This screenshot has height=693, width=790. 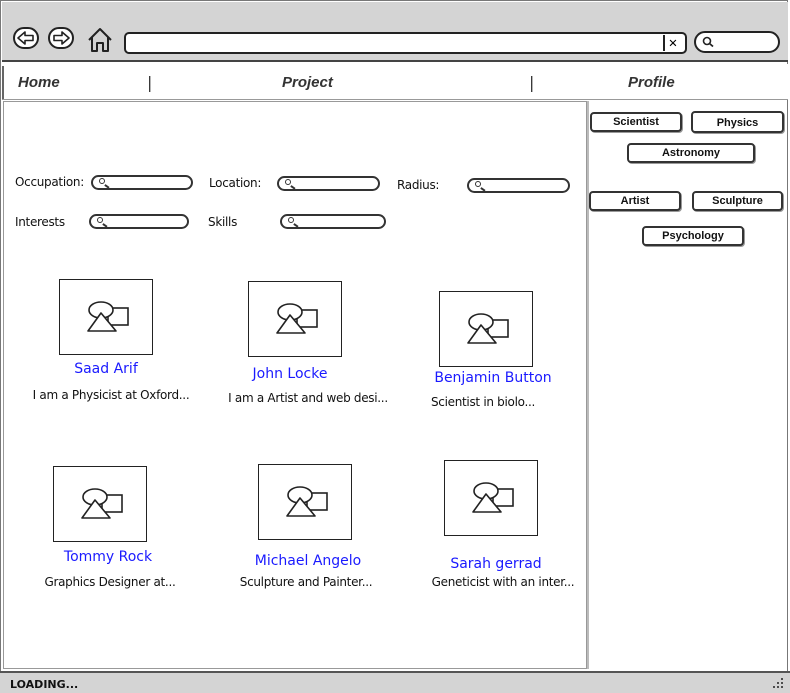 What do you see at coordinates (693, 236) in the screenshot?
I see `tag-psychology: Psychology` at bounding box center [693, 236].